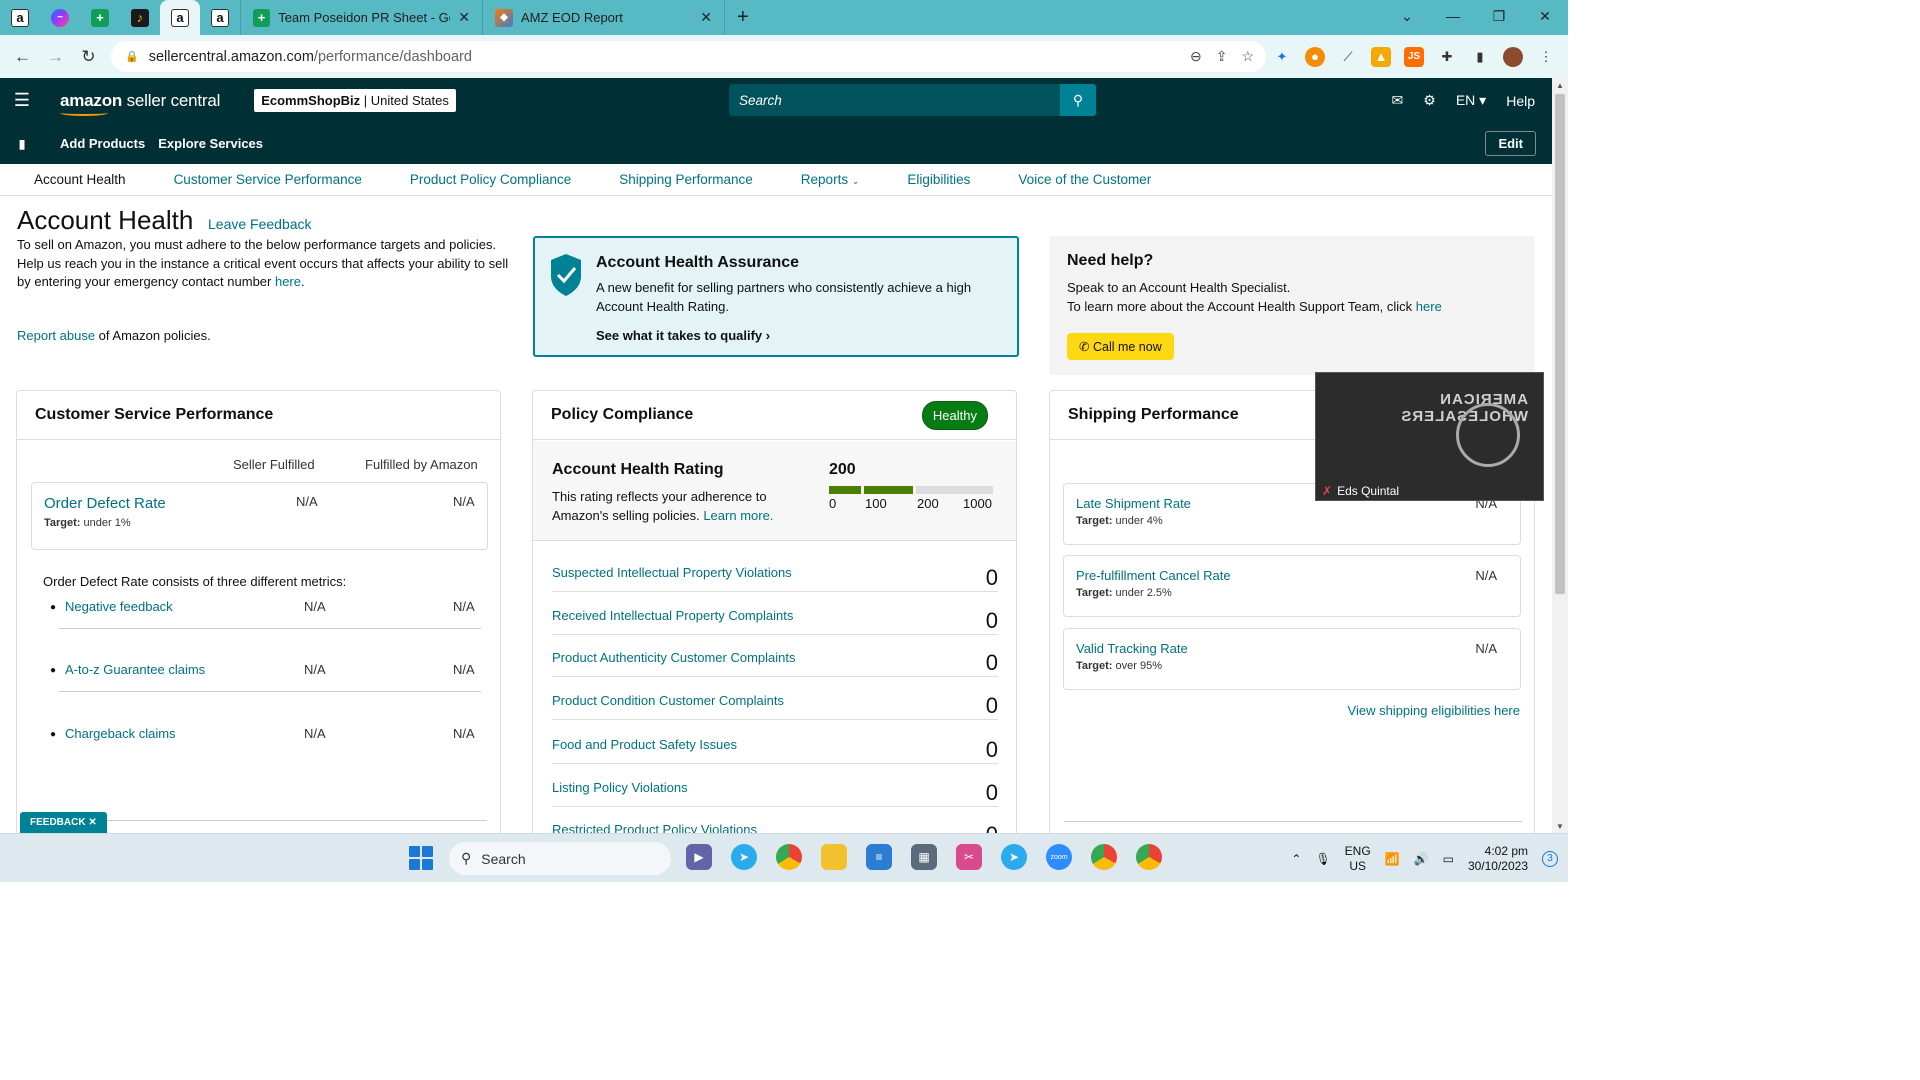 The image size is (1920, 1080). I want to click on back-icon: ←, so click(22, 57).